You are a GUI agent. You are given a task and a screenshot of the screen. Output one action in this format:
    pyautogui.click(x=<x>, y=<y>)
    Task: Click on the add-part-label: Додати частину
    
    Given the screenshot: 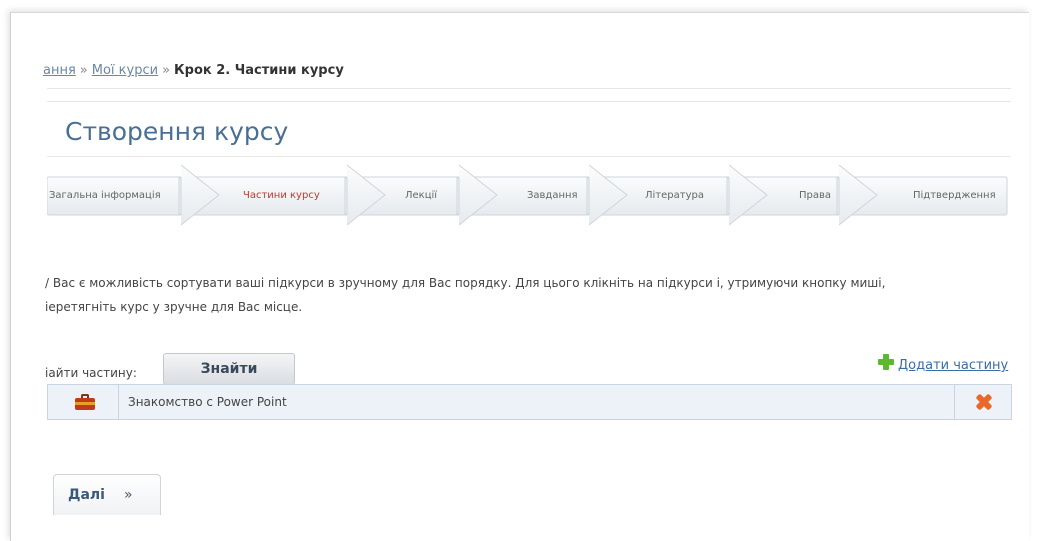 What is the action you would take?
    pyautogui.click(x=953, y=365)
    